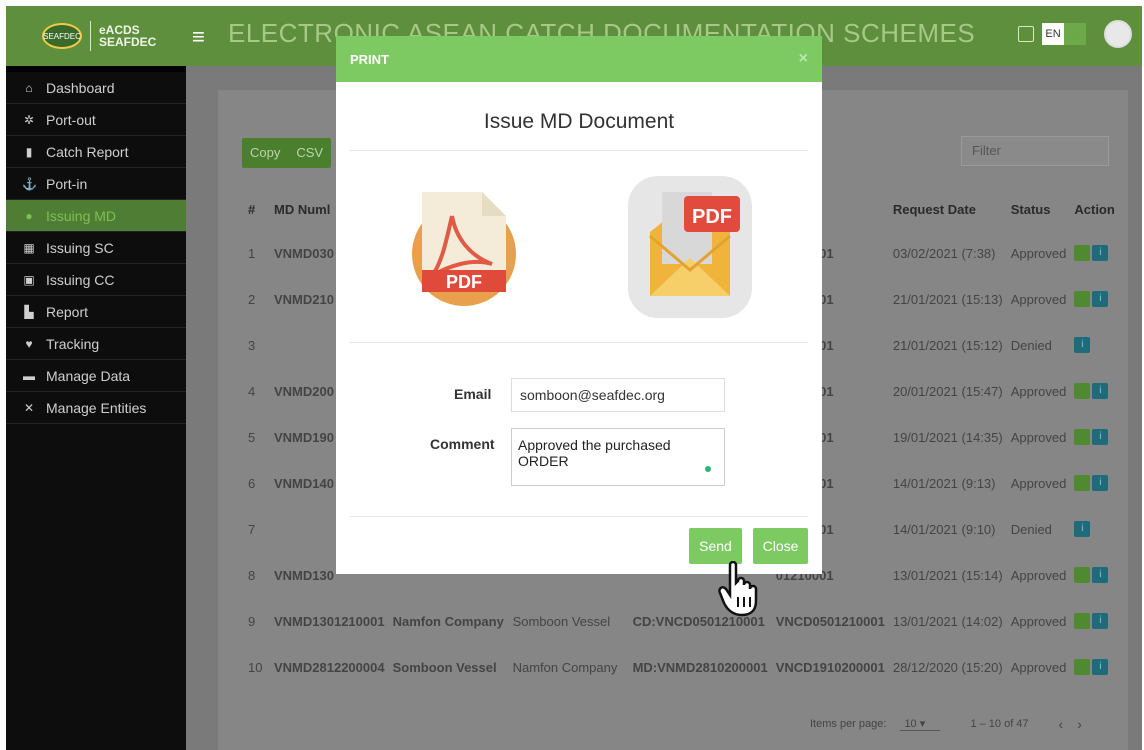  Describe the element at coordinates (1075, 34) in the screenshot. I see `lang-vi-button: VI` at that location.